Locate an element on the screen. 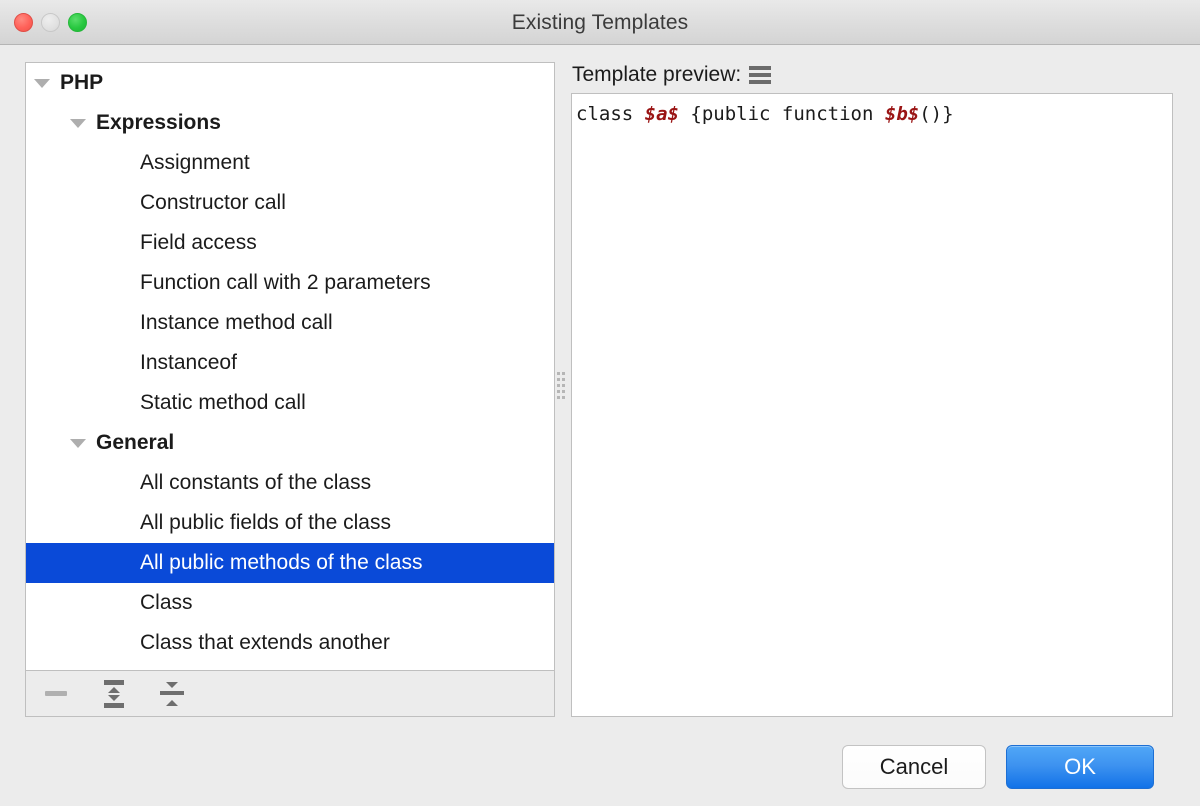 The width and height of the screenshot is (1200, 806). minus-icon is located at coordinates (56, 693).